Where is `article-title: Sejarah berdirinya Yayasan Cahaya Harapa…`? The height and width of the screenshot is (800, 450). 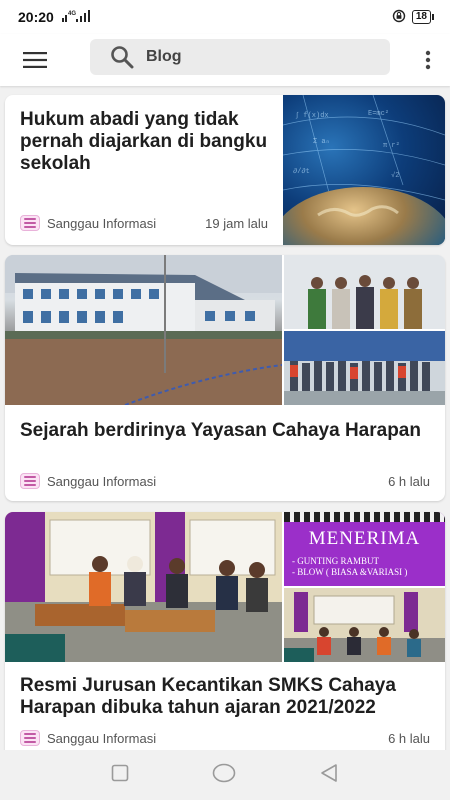
article-title: Sejarah berdirinya Yayasan Cahaya Harapa… is located at coordinates (220, 430).